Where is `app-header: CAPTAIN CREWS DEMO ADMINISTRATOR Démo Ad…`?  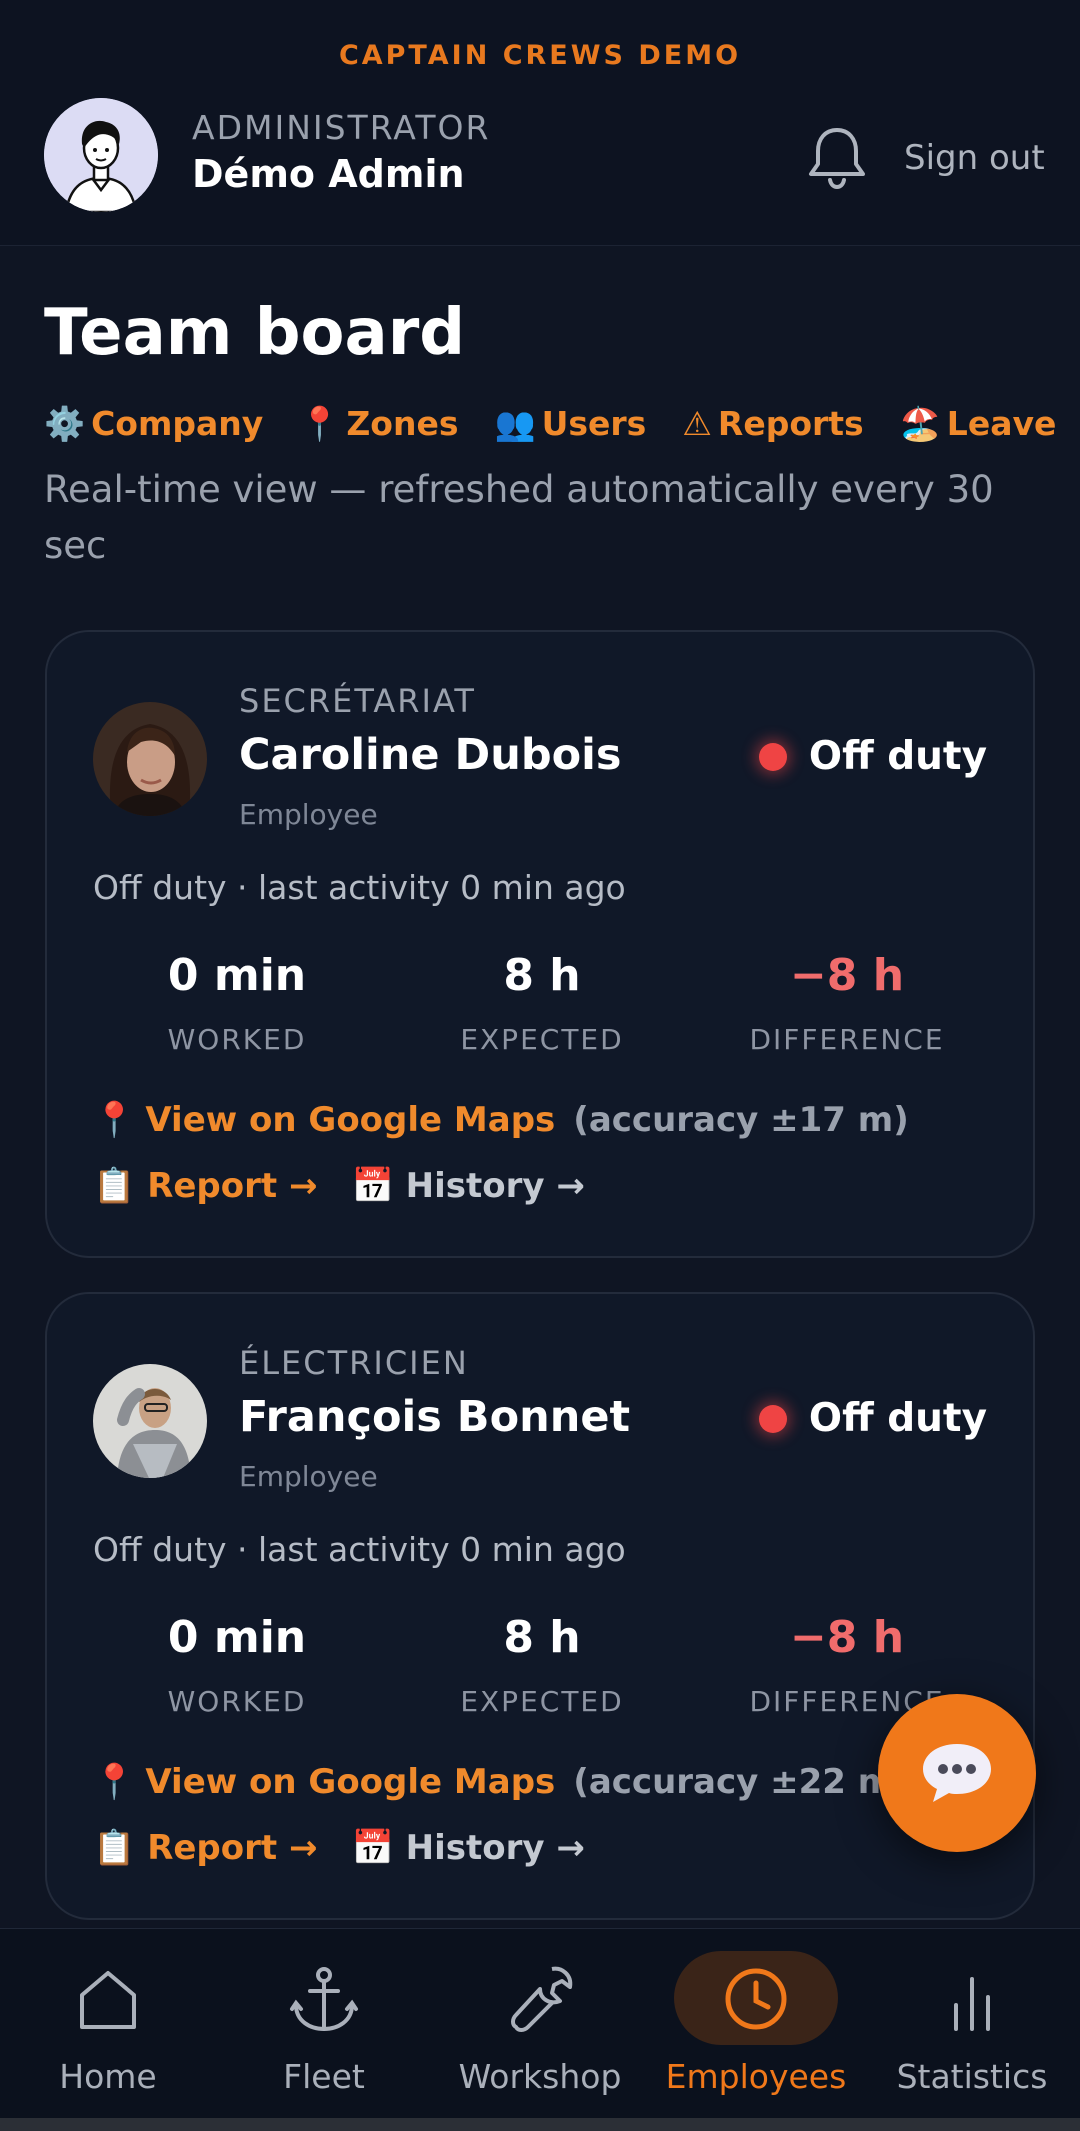
app-header: CAPTAIN CREWS DEMO ADMINISTRATOR Démo Ad… is located at coordinates (540, 123).